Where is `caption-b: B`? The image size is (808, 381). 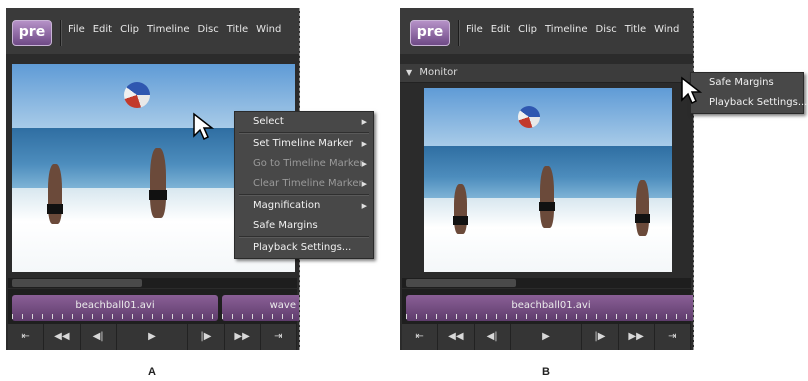 caption-b: B is located at coordinates (546, 372).